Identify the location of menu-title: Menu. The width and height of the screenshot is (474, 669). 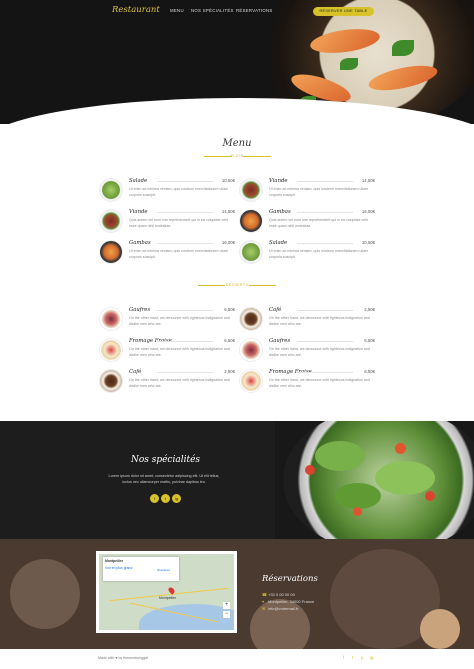
(237, 143).